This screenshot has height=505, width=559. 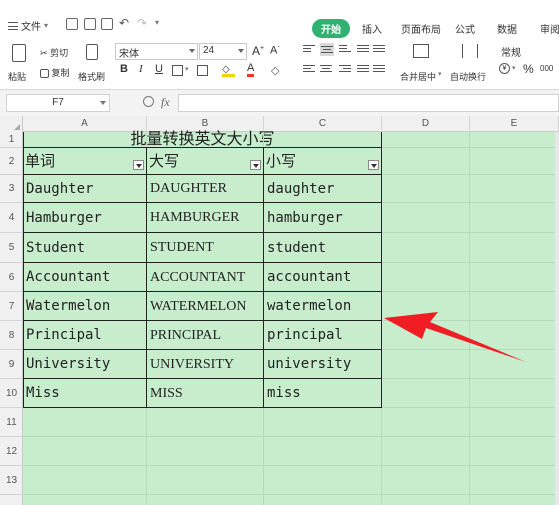 I want to click on uppercase-cell: HAMBURGER, so click(x=205, y=218).